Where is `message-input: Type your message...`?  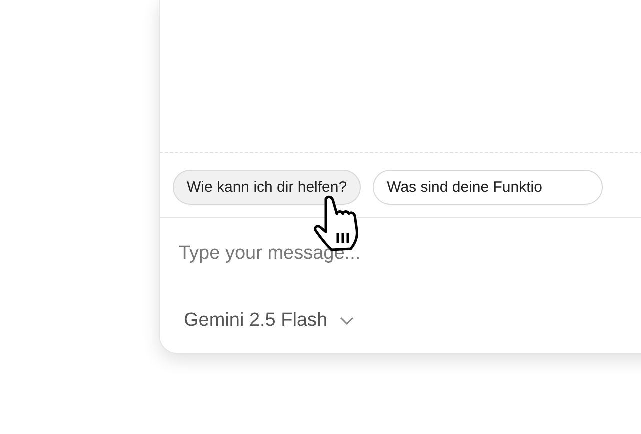
message-input: Type your message... is located at coordinates (379, 254).